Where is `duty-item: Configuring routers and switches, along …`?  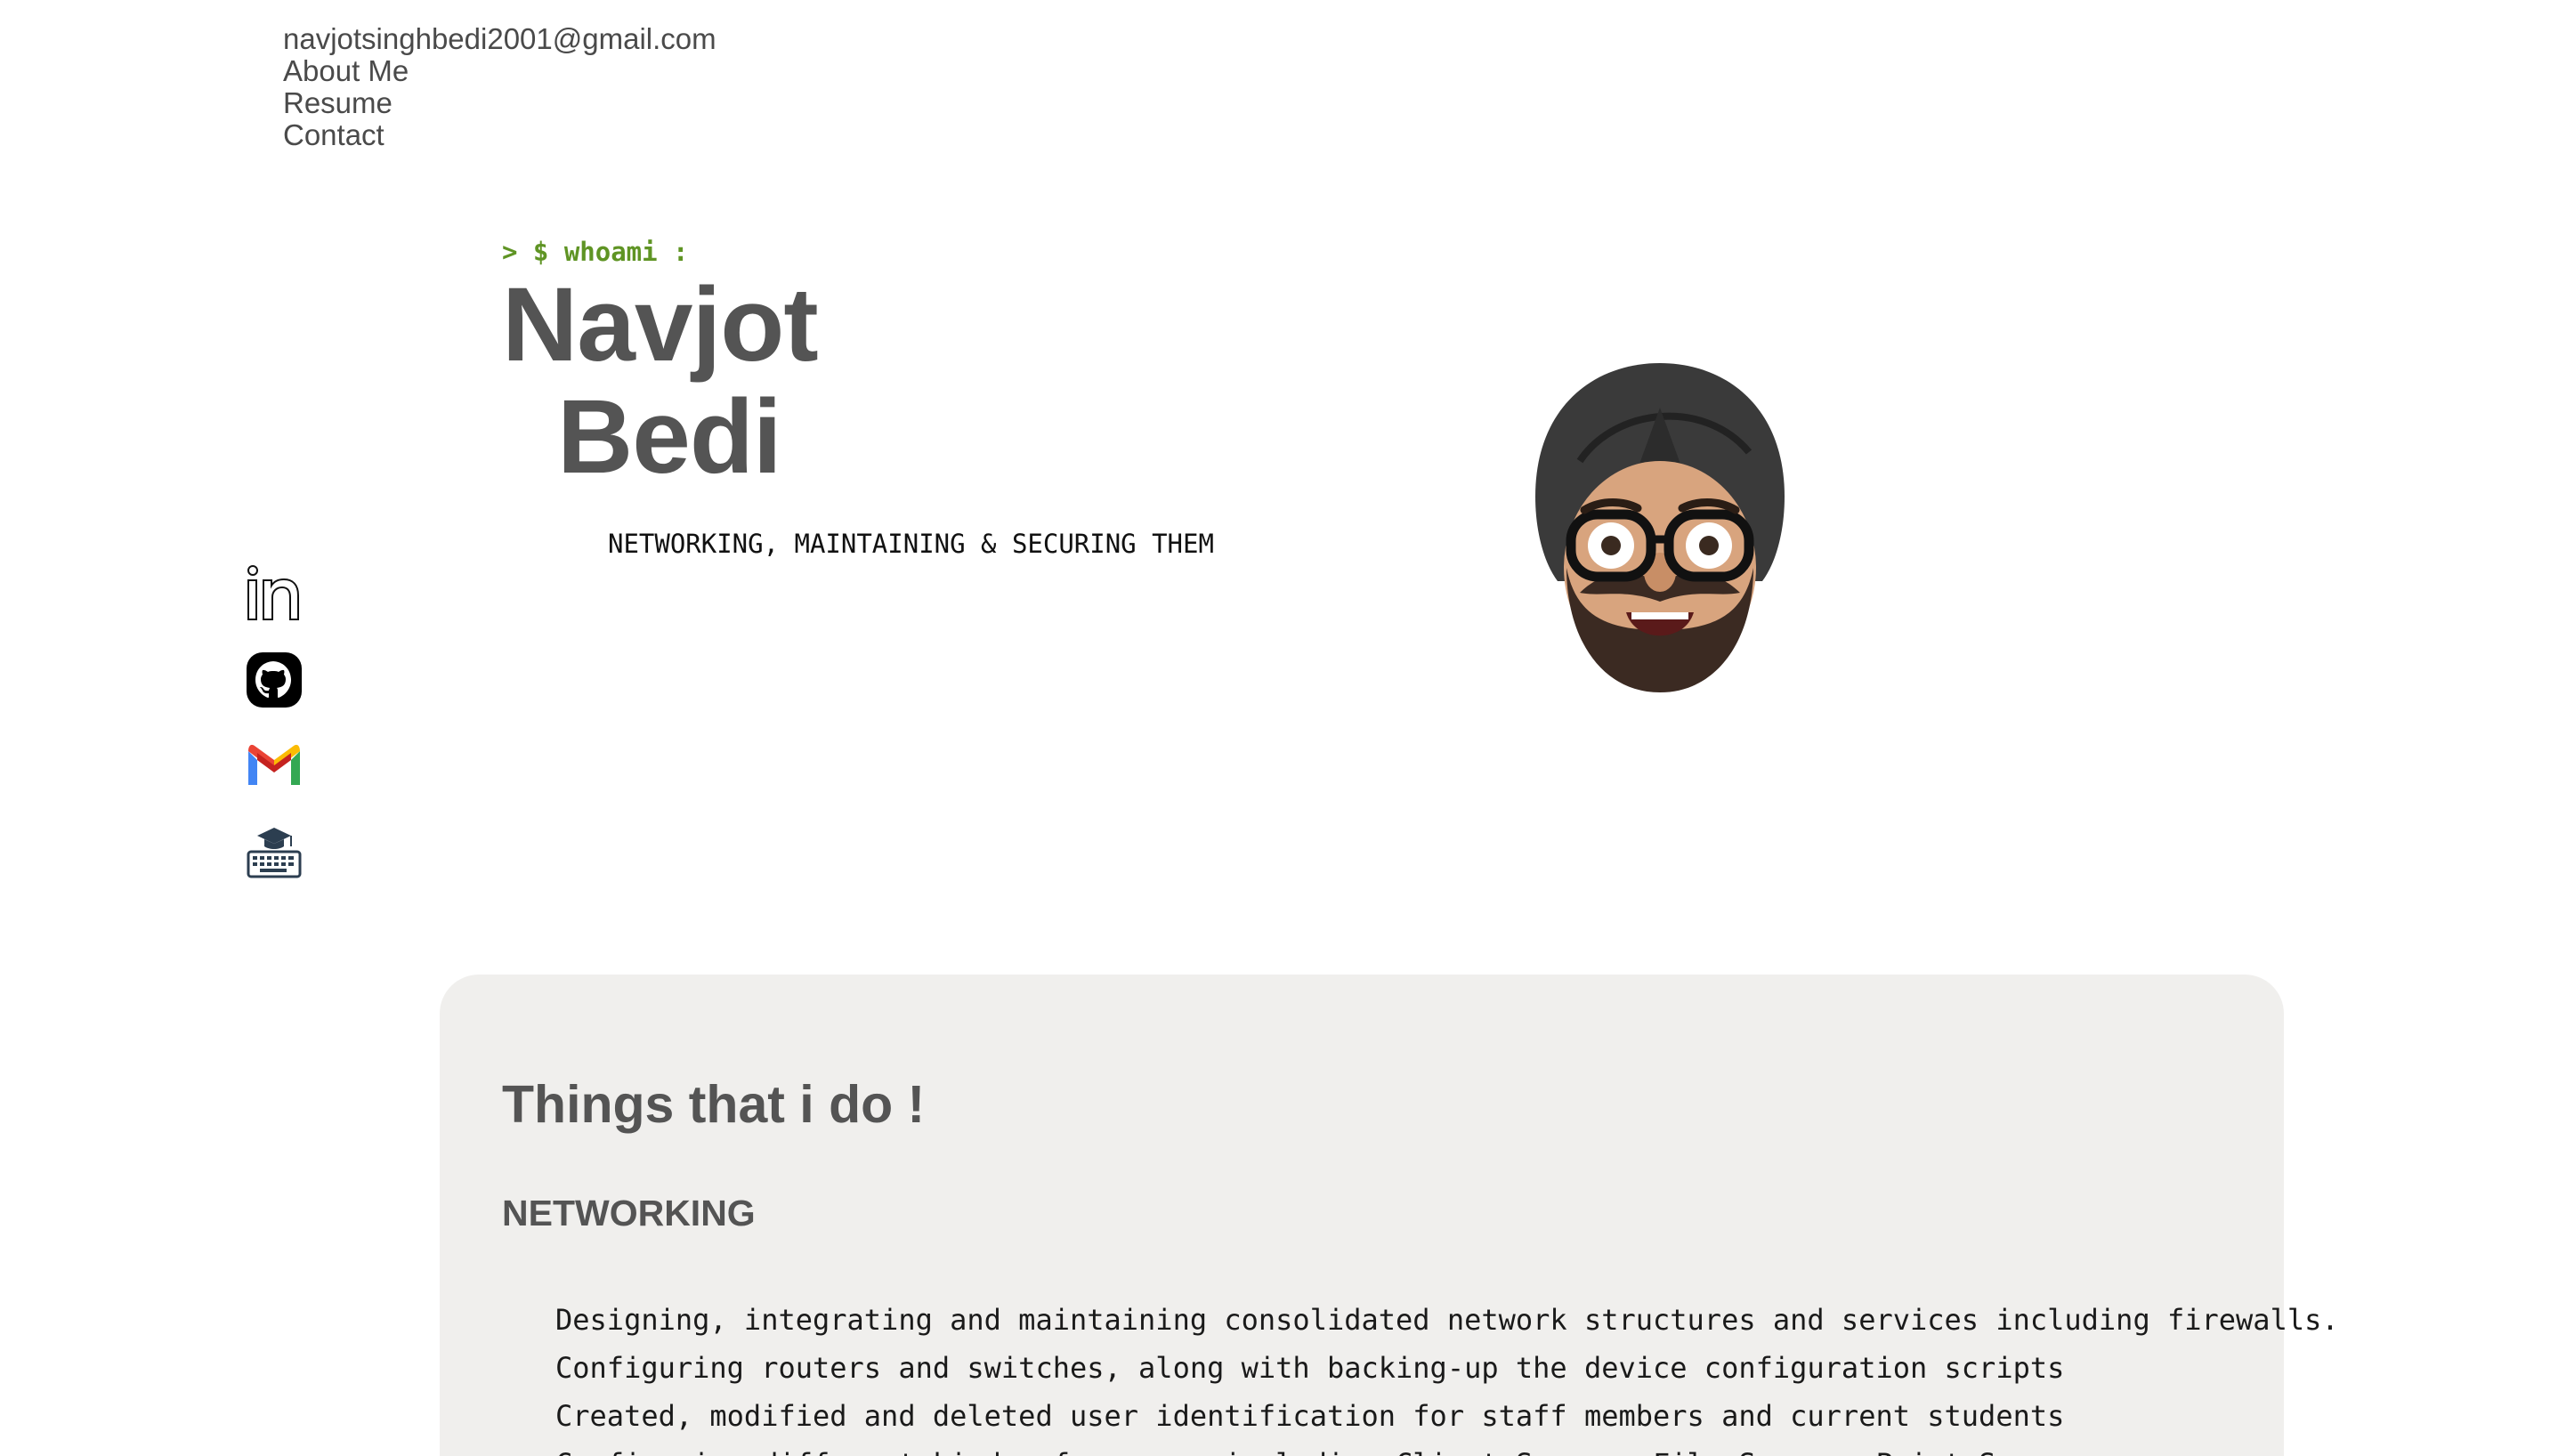 duty-item: Configuring routers and switches, along … is located at coordinates (1310, 1368).